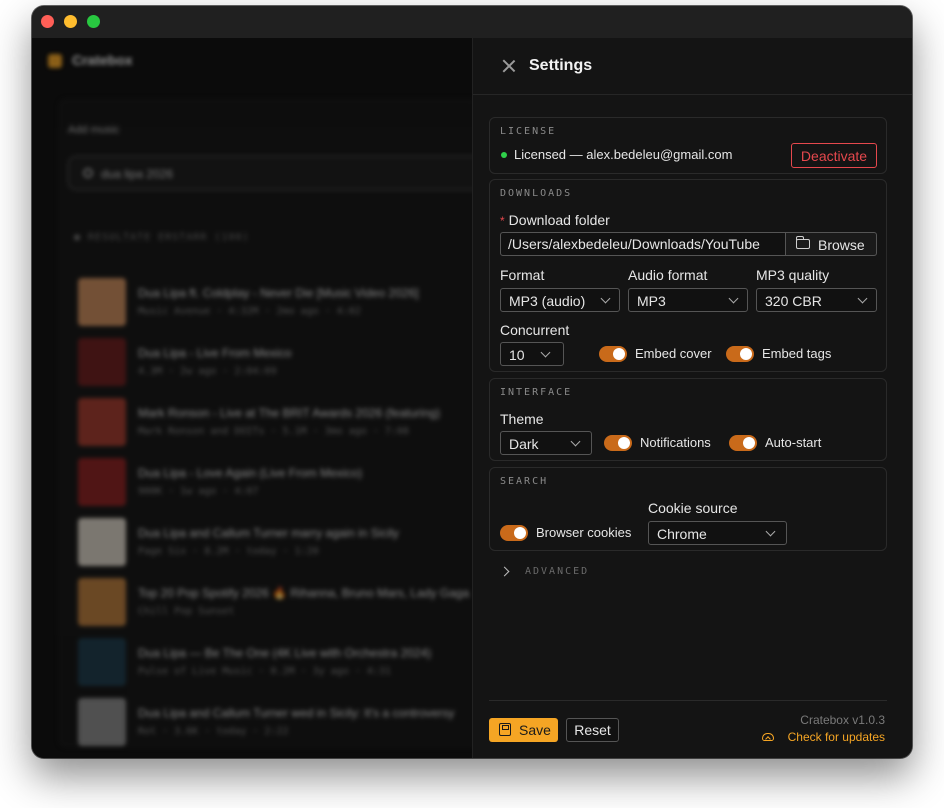 Image resolution: width=944 pixels, height=808 pixels. Describe the element at coordinates (546, 443) in the screenshot. I see `theme-select: Dark` at that location.